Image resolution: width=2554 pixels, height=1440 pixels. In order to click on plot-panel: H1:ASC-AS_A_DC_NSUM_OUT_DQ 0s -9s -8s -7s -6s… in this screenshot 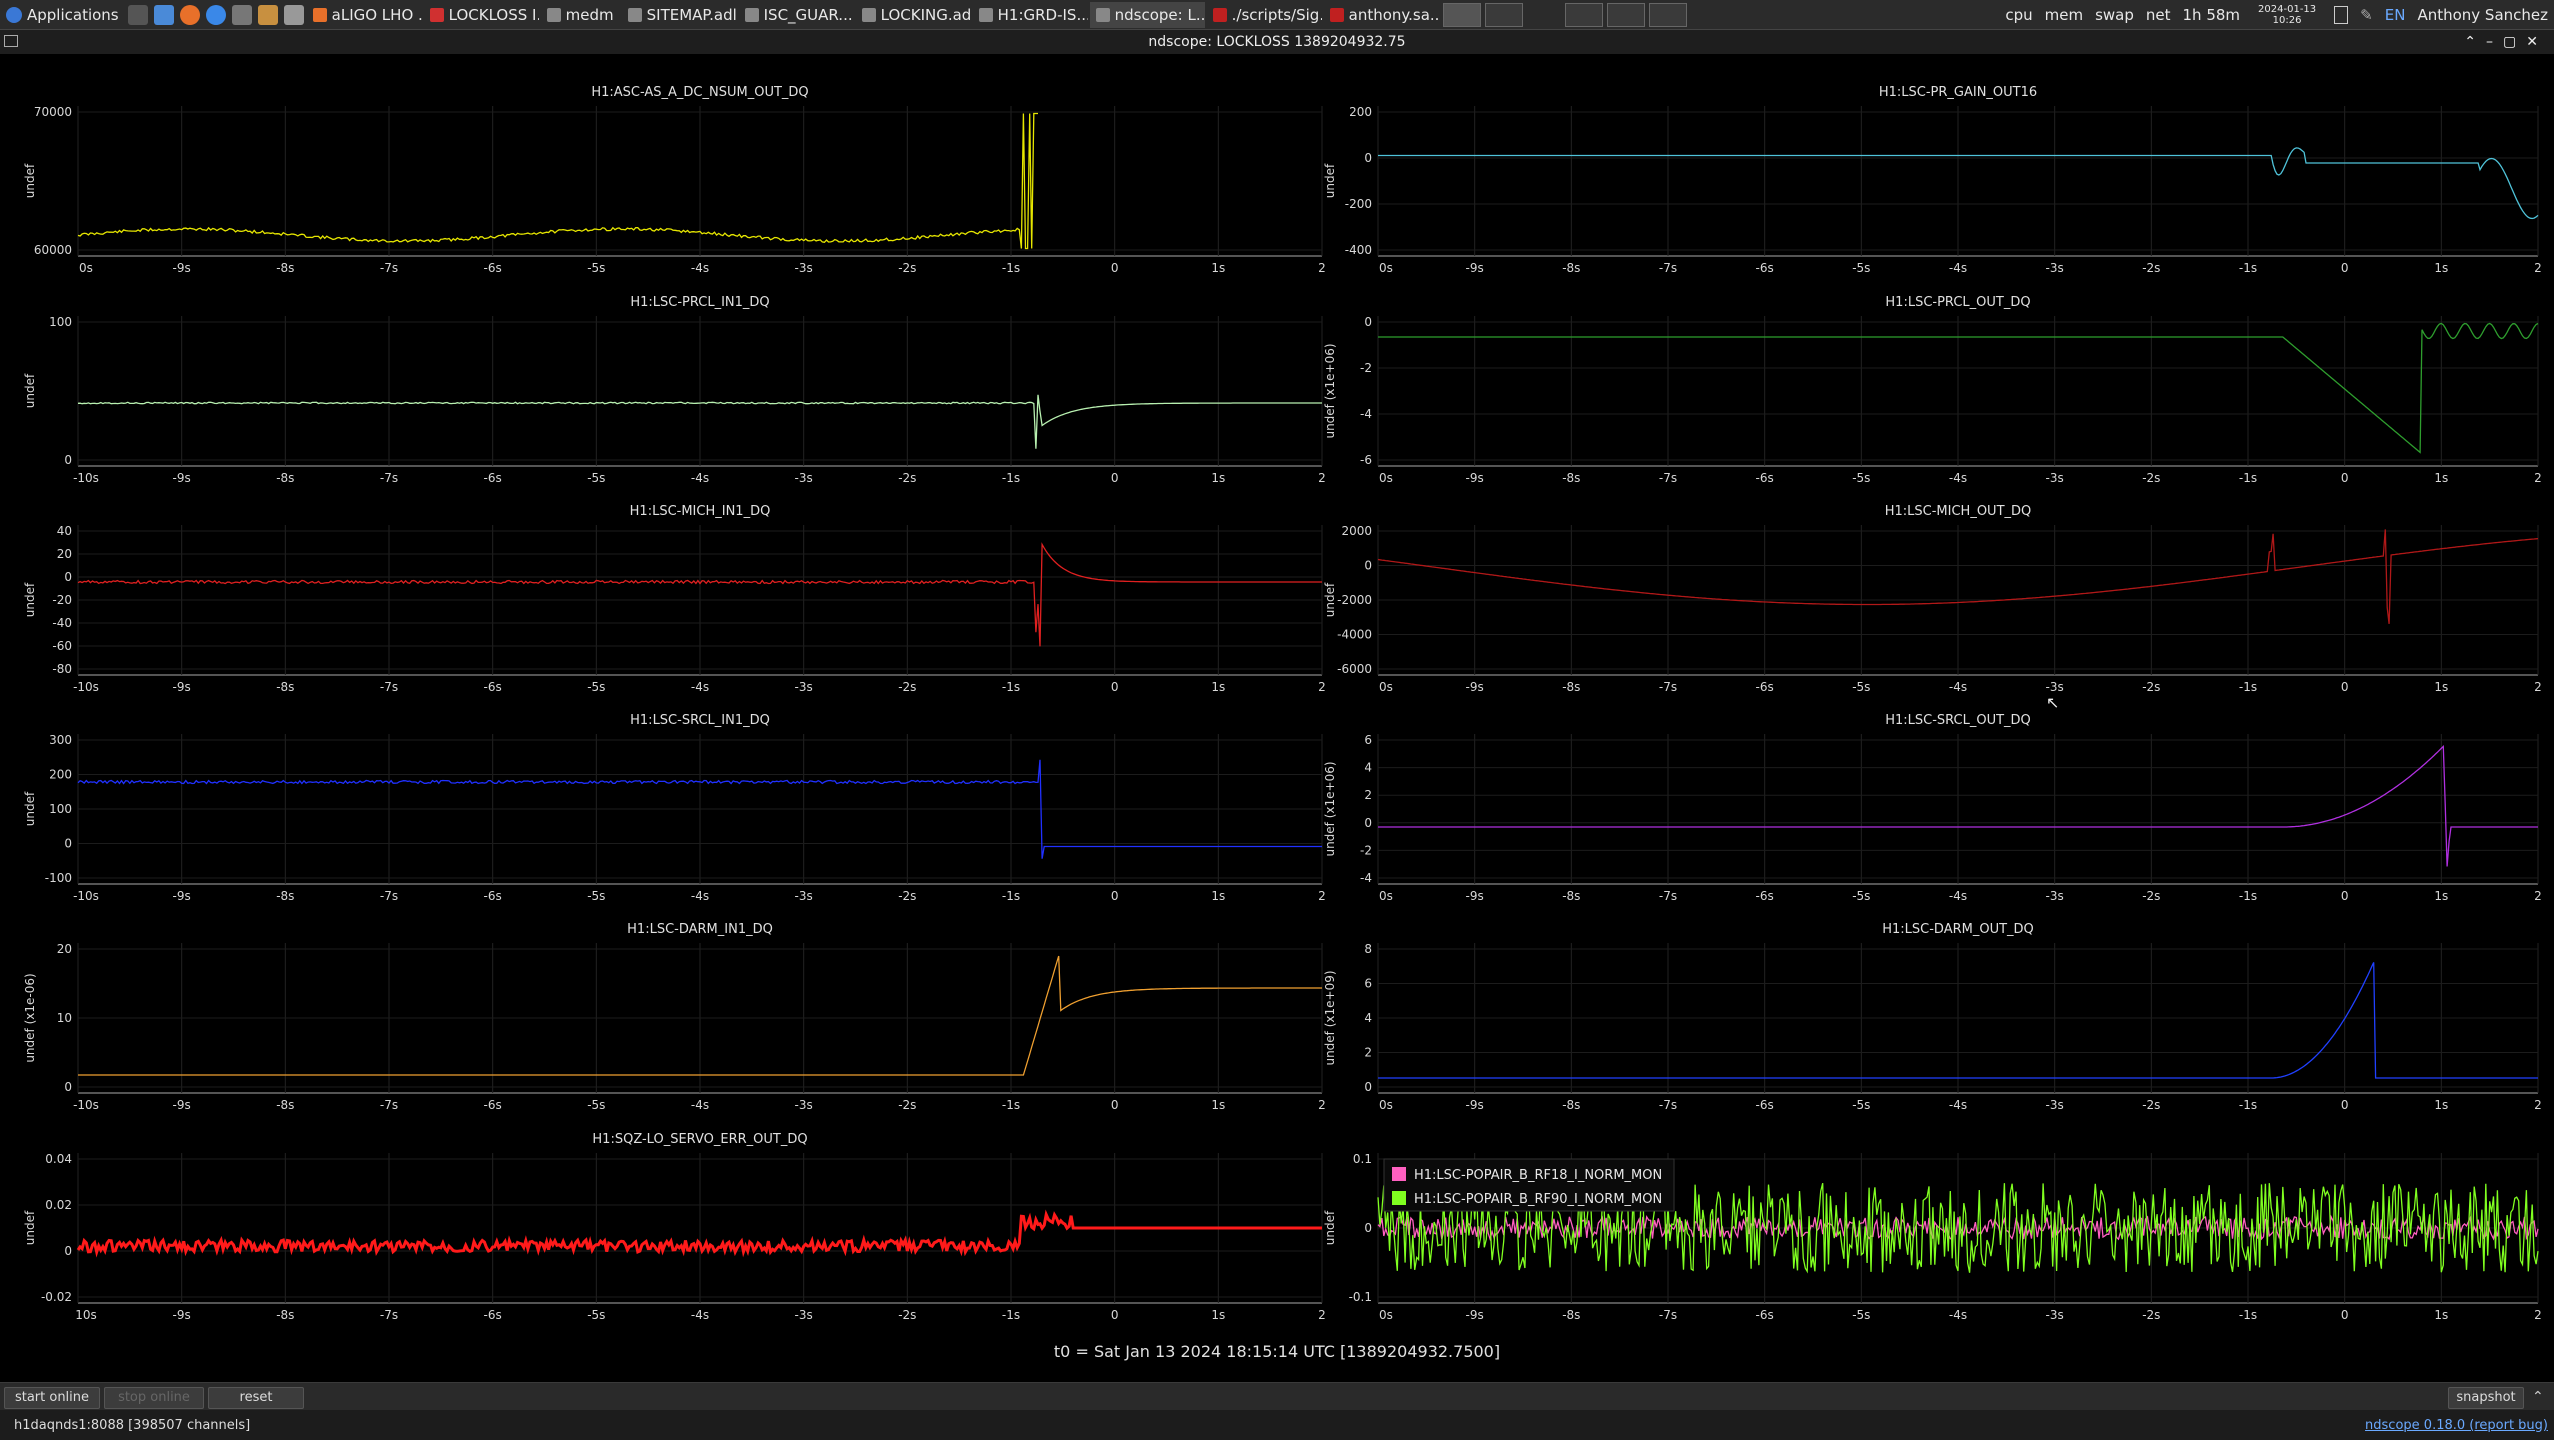, I will do `click(674, 180)`.